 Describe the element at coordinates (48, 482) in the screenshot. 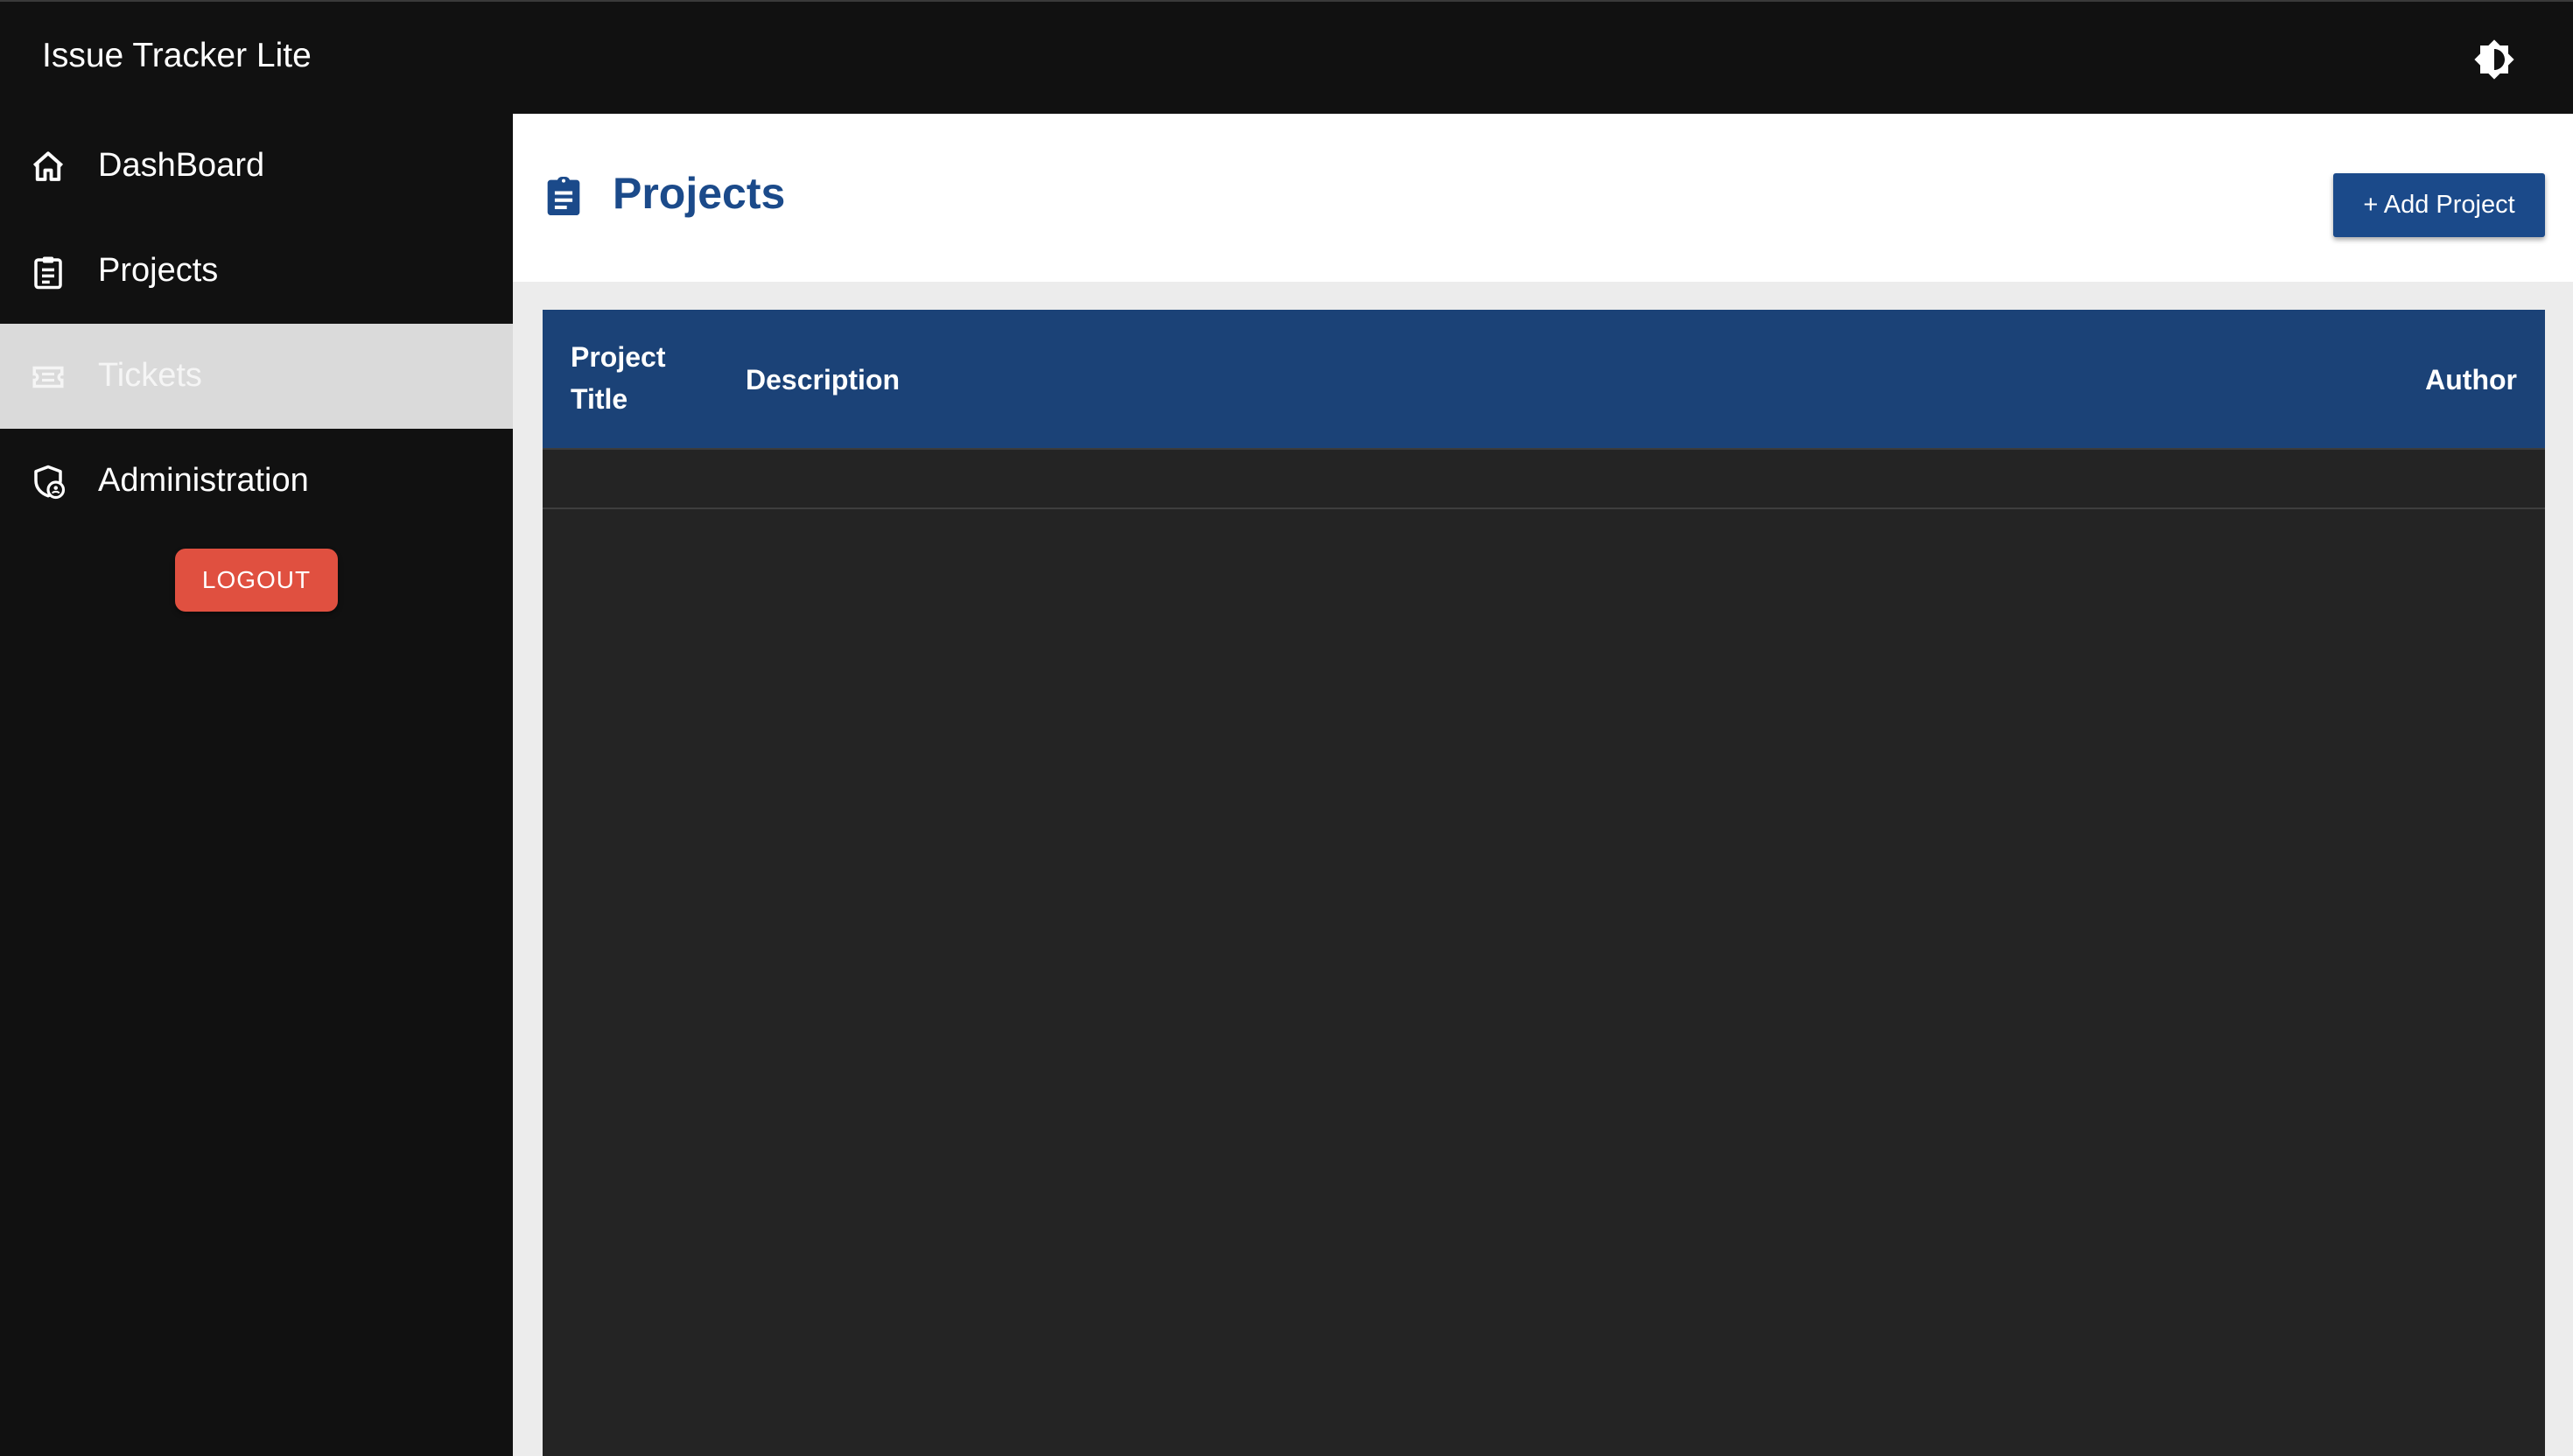

I see `shield-user-icon` at that location.